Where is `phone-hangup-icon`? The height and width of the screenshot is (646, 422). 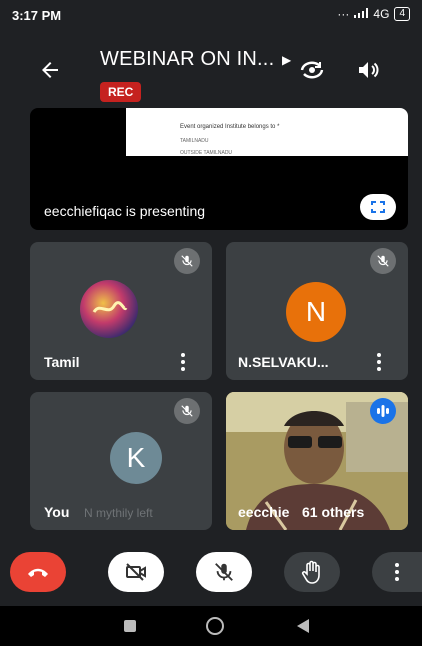 phone-hangup-icon is located at coordinates (38, 572).